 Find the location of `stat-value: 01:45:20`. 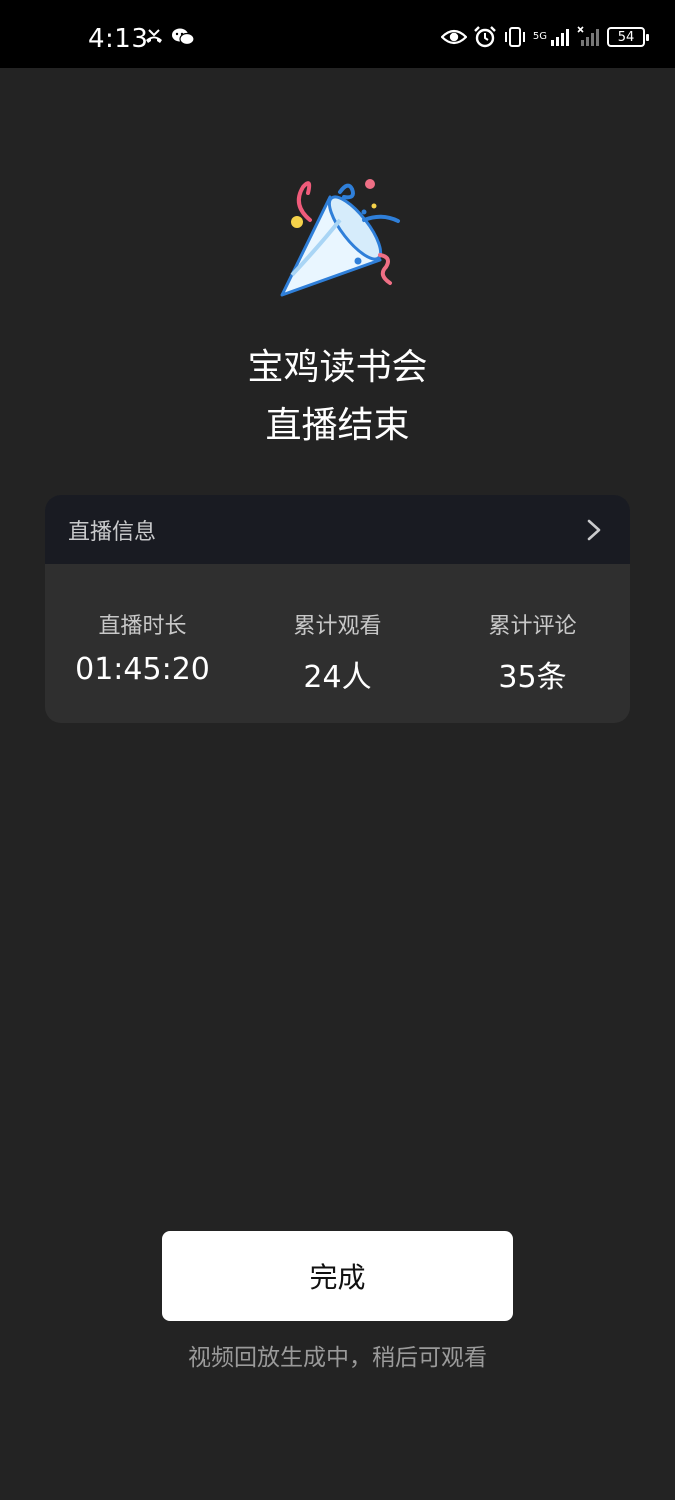

stat-value: 01:45:20 is located at coordinates (142, 669).